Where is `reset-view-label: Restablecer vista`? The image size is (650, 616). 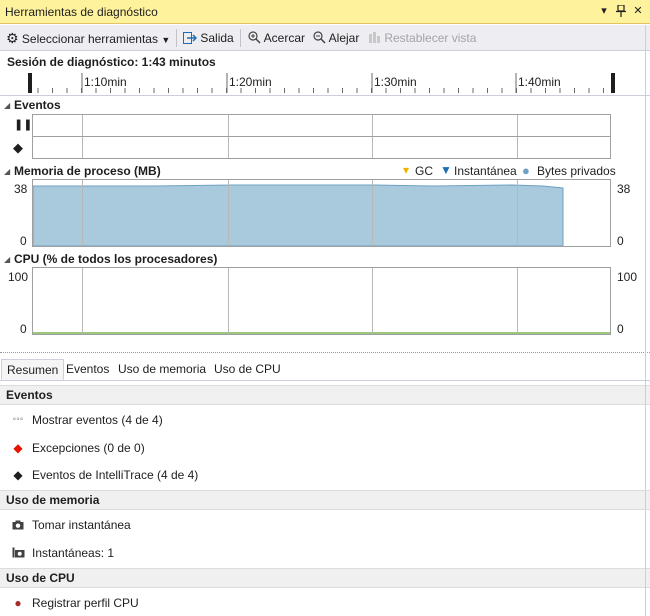 reset-view-label: Restablecer vista is located at coordinates (430, 38).